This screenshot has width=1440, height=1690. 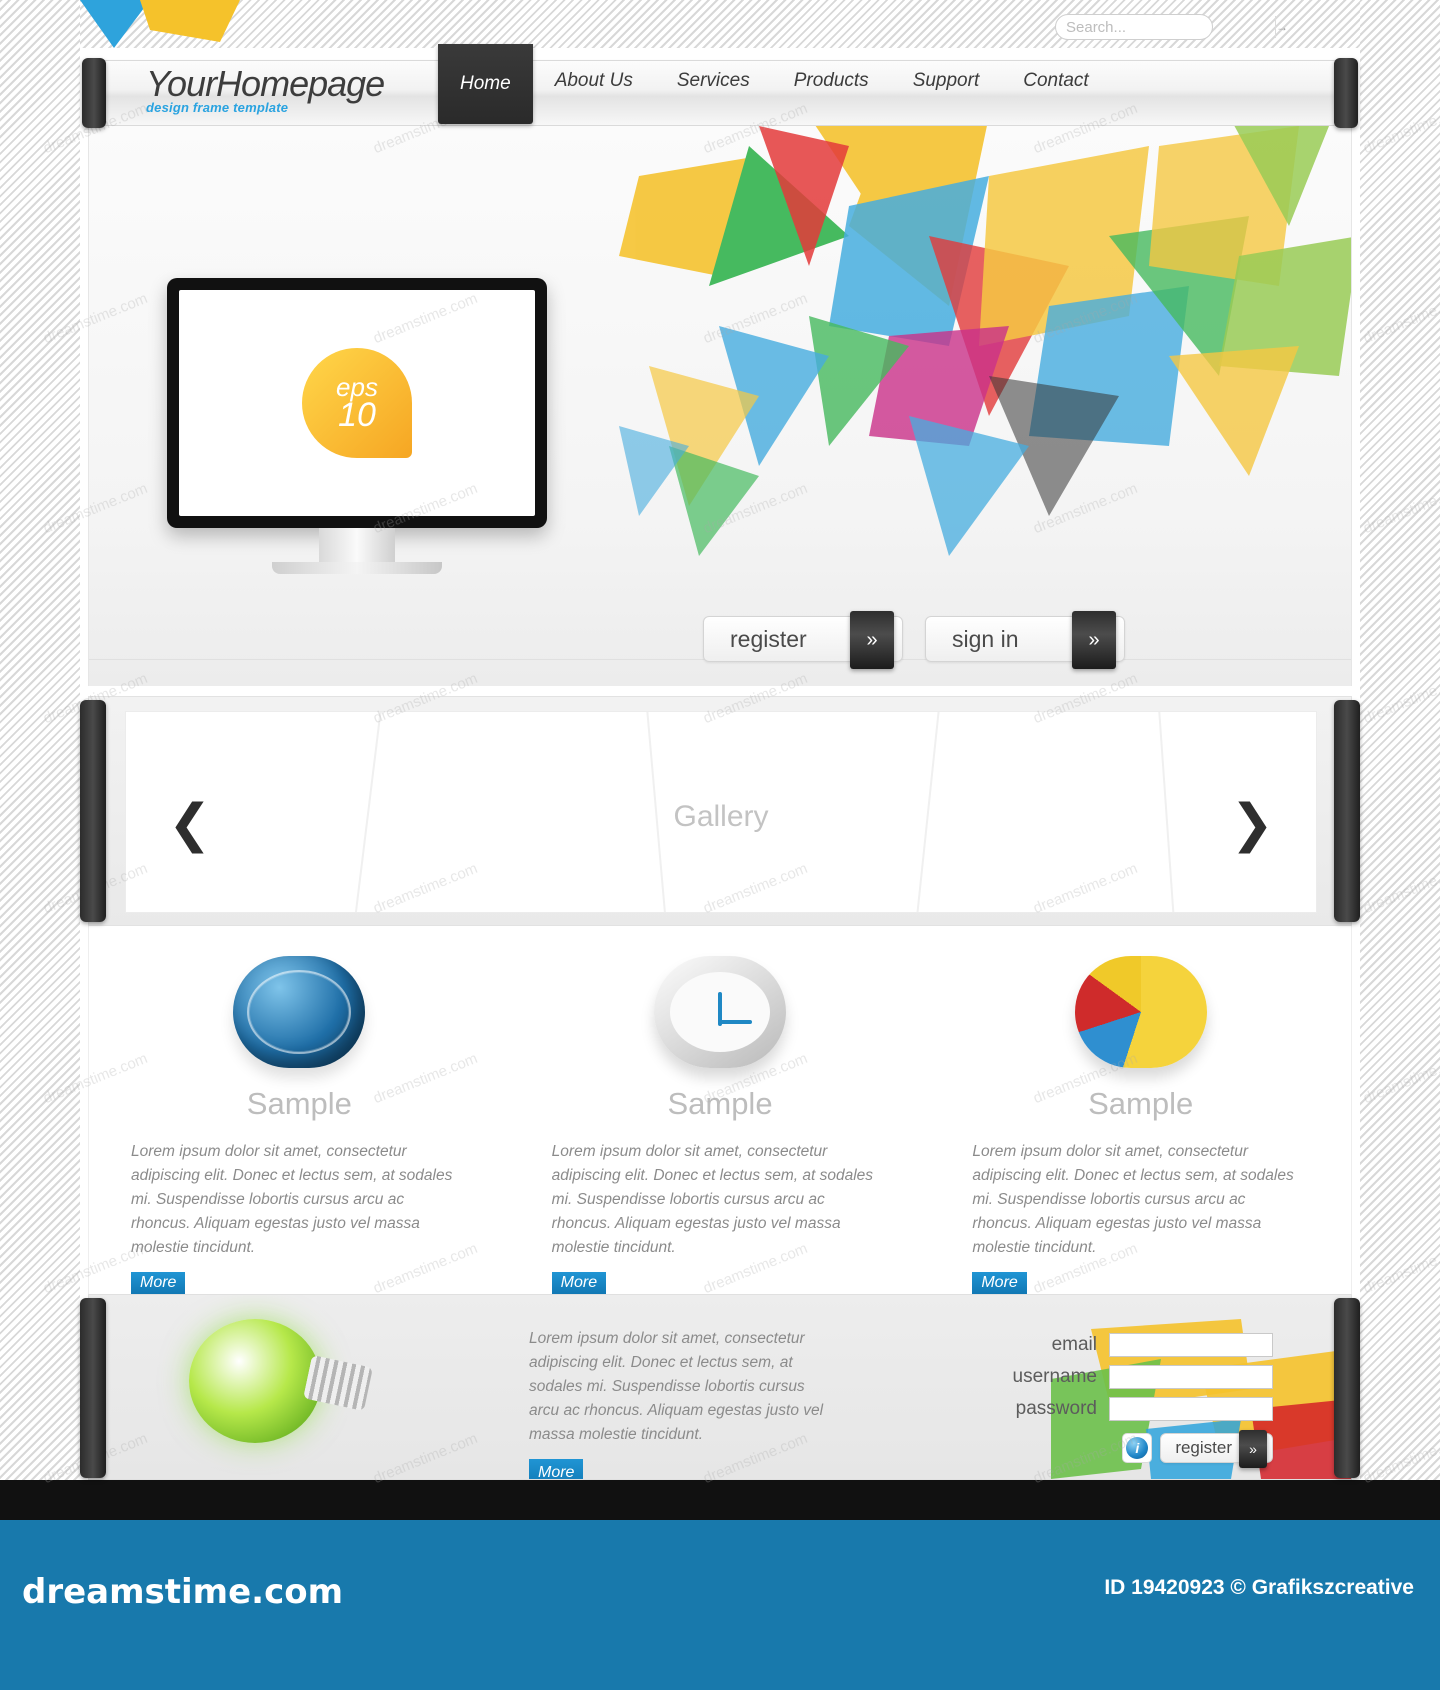 I want to click on username-label: username, so click(x=1055, y=1376).